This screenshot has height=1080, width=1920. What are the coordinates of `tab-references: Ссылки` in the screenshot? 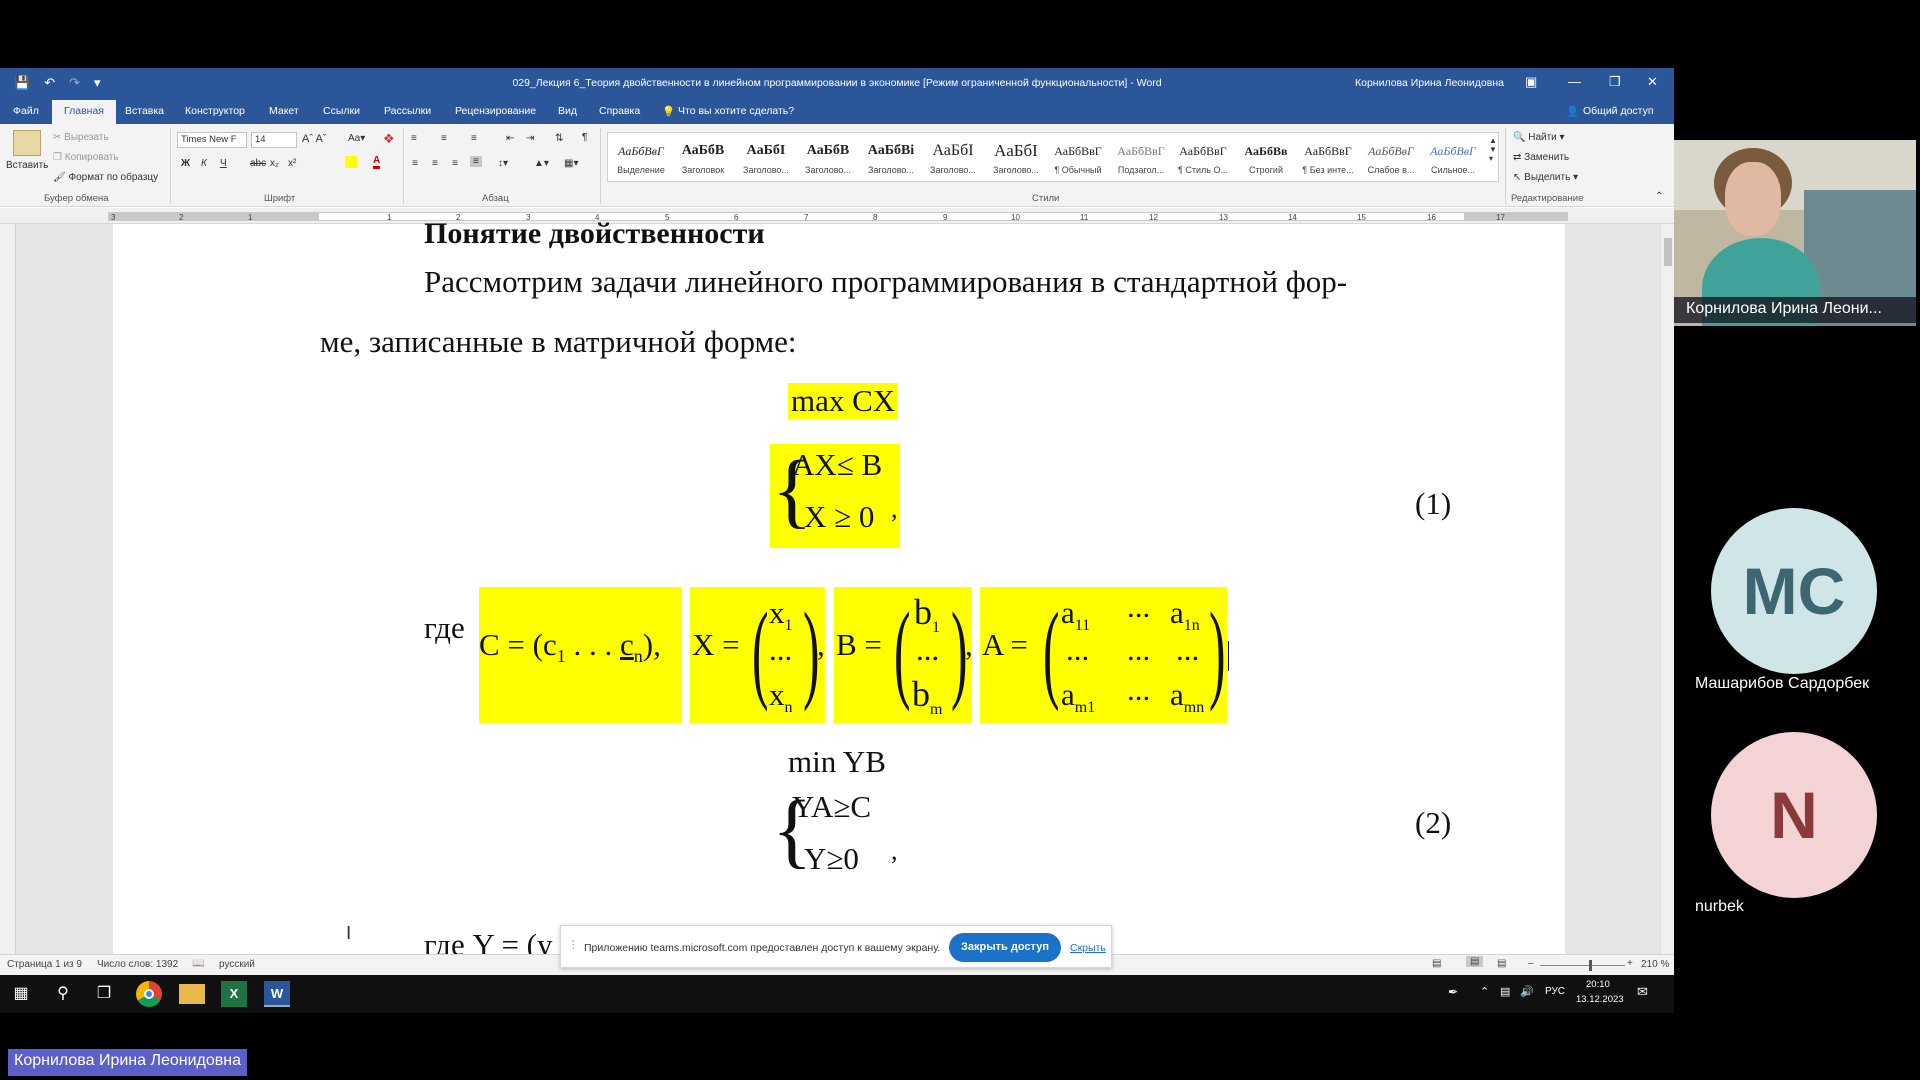 It's located at (341, 111).